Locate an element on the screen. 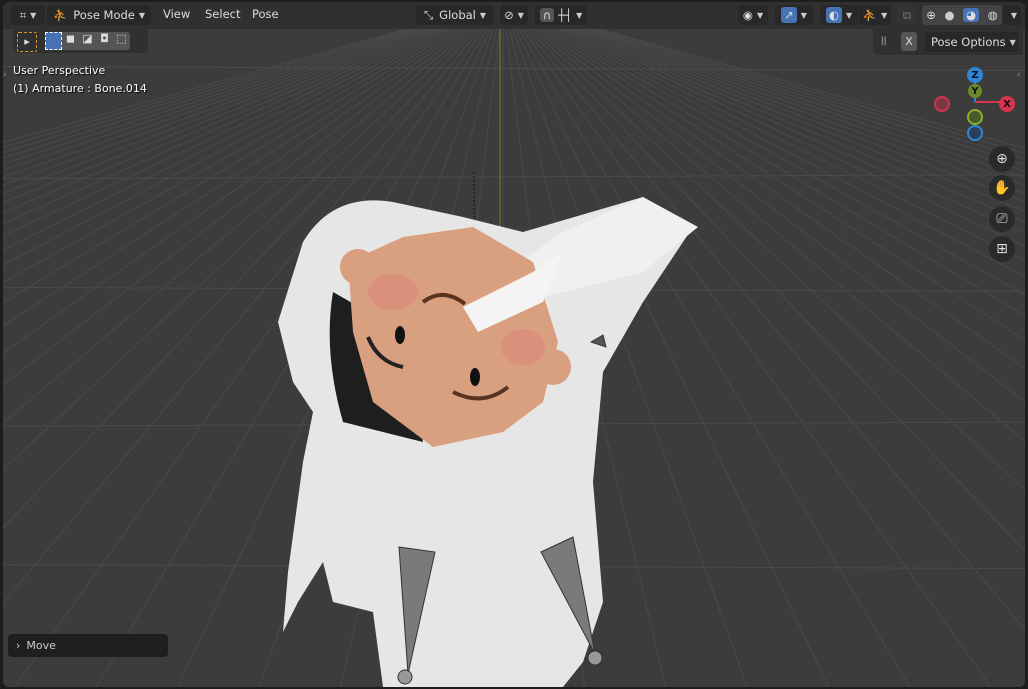 Image resolution: width=1028 pixels, height=689 pixels. gizmo-toggle: ↗ ▼ is located at coordinates (794, 15).